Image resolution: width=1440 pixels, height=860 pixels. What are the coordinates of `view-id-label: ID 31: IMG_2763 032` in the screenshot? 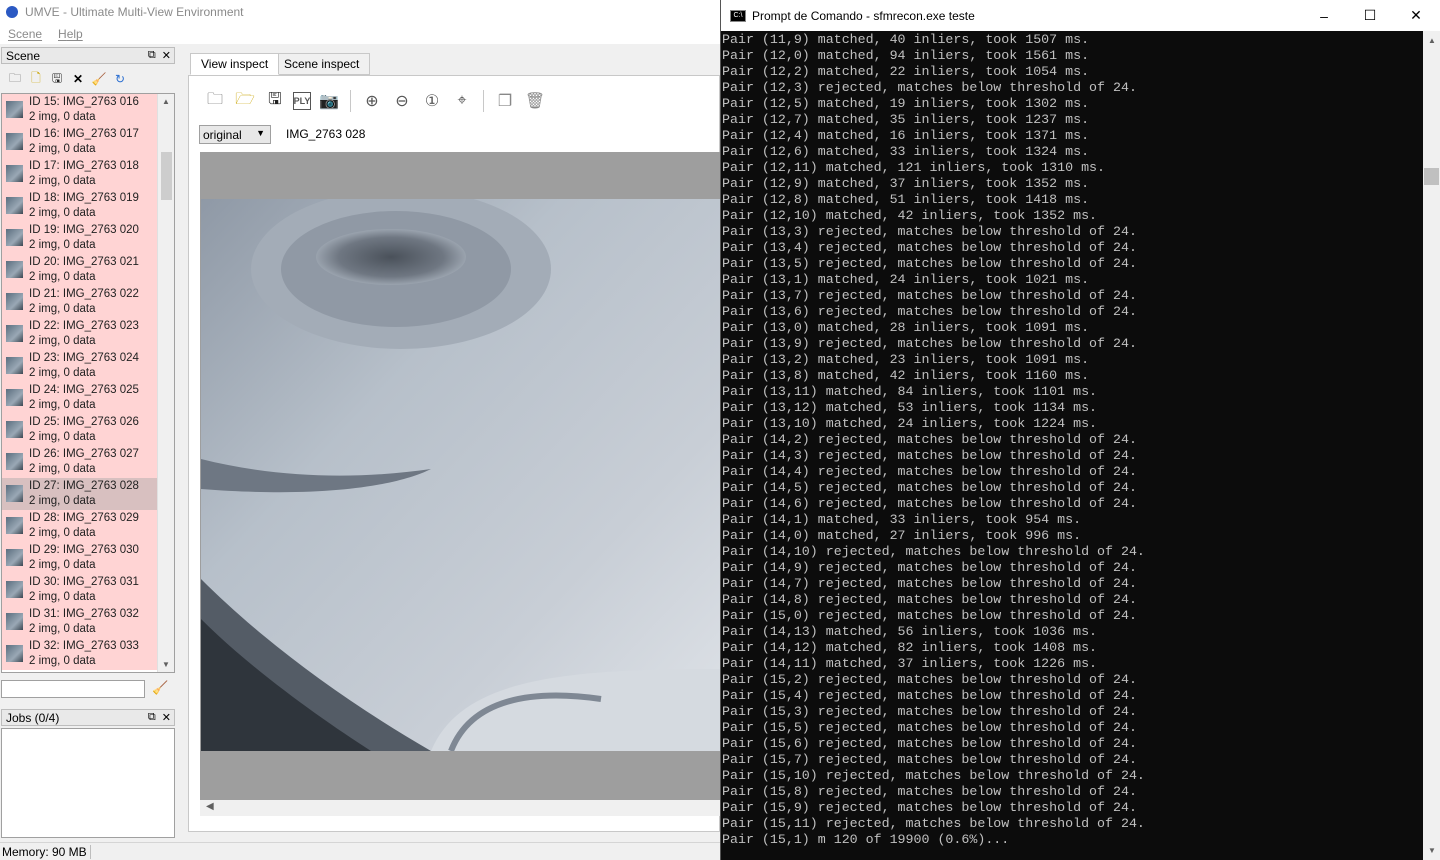 It's located at (84, 614).